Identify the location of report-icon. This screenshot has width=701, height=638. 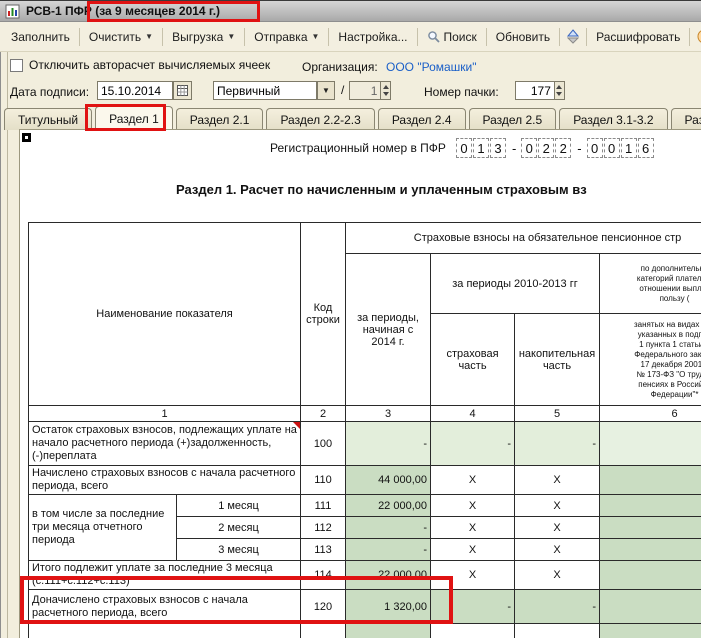
(12, 11).